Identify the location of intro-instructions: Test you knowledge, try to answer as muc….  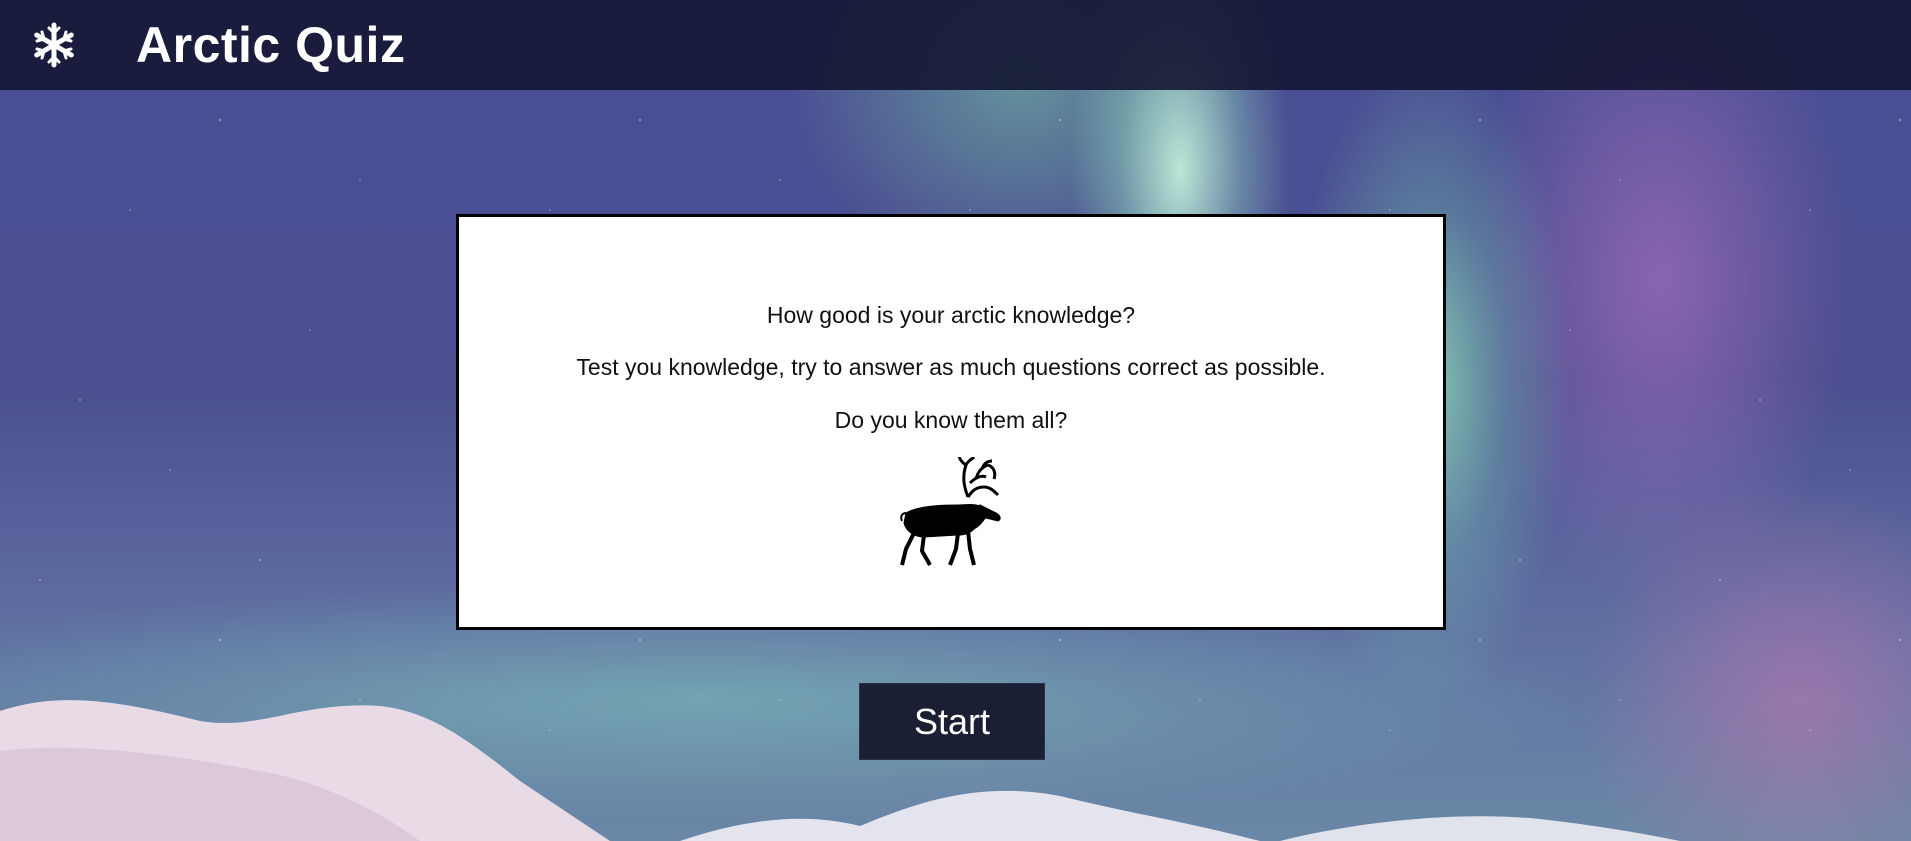
(951, 367).